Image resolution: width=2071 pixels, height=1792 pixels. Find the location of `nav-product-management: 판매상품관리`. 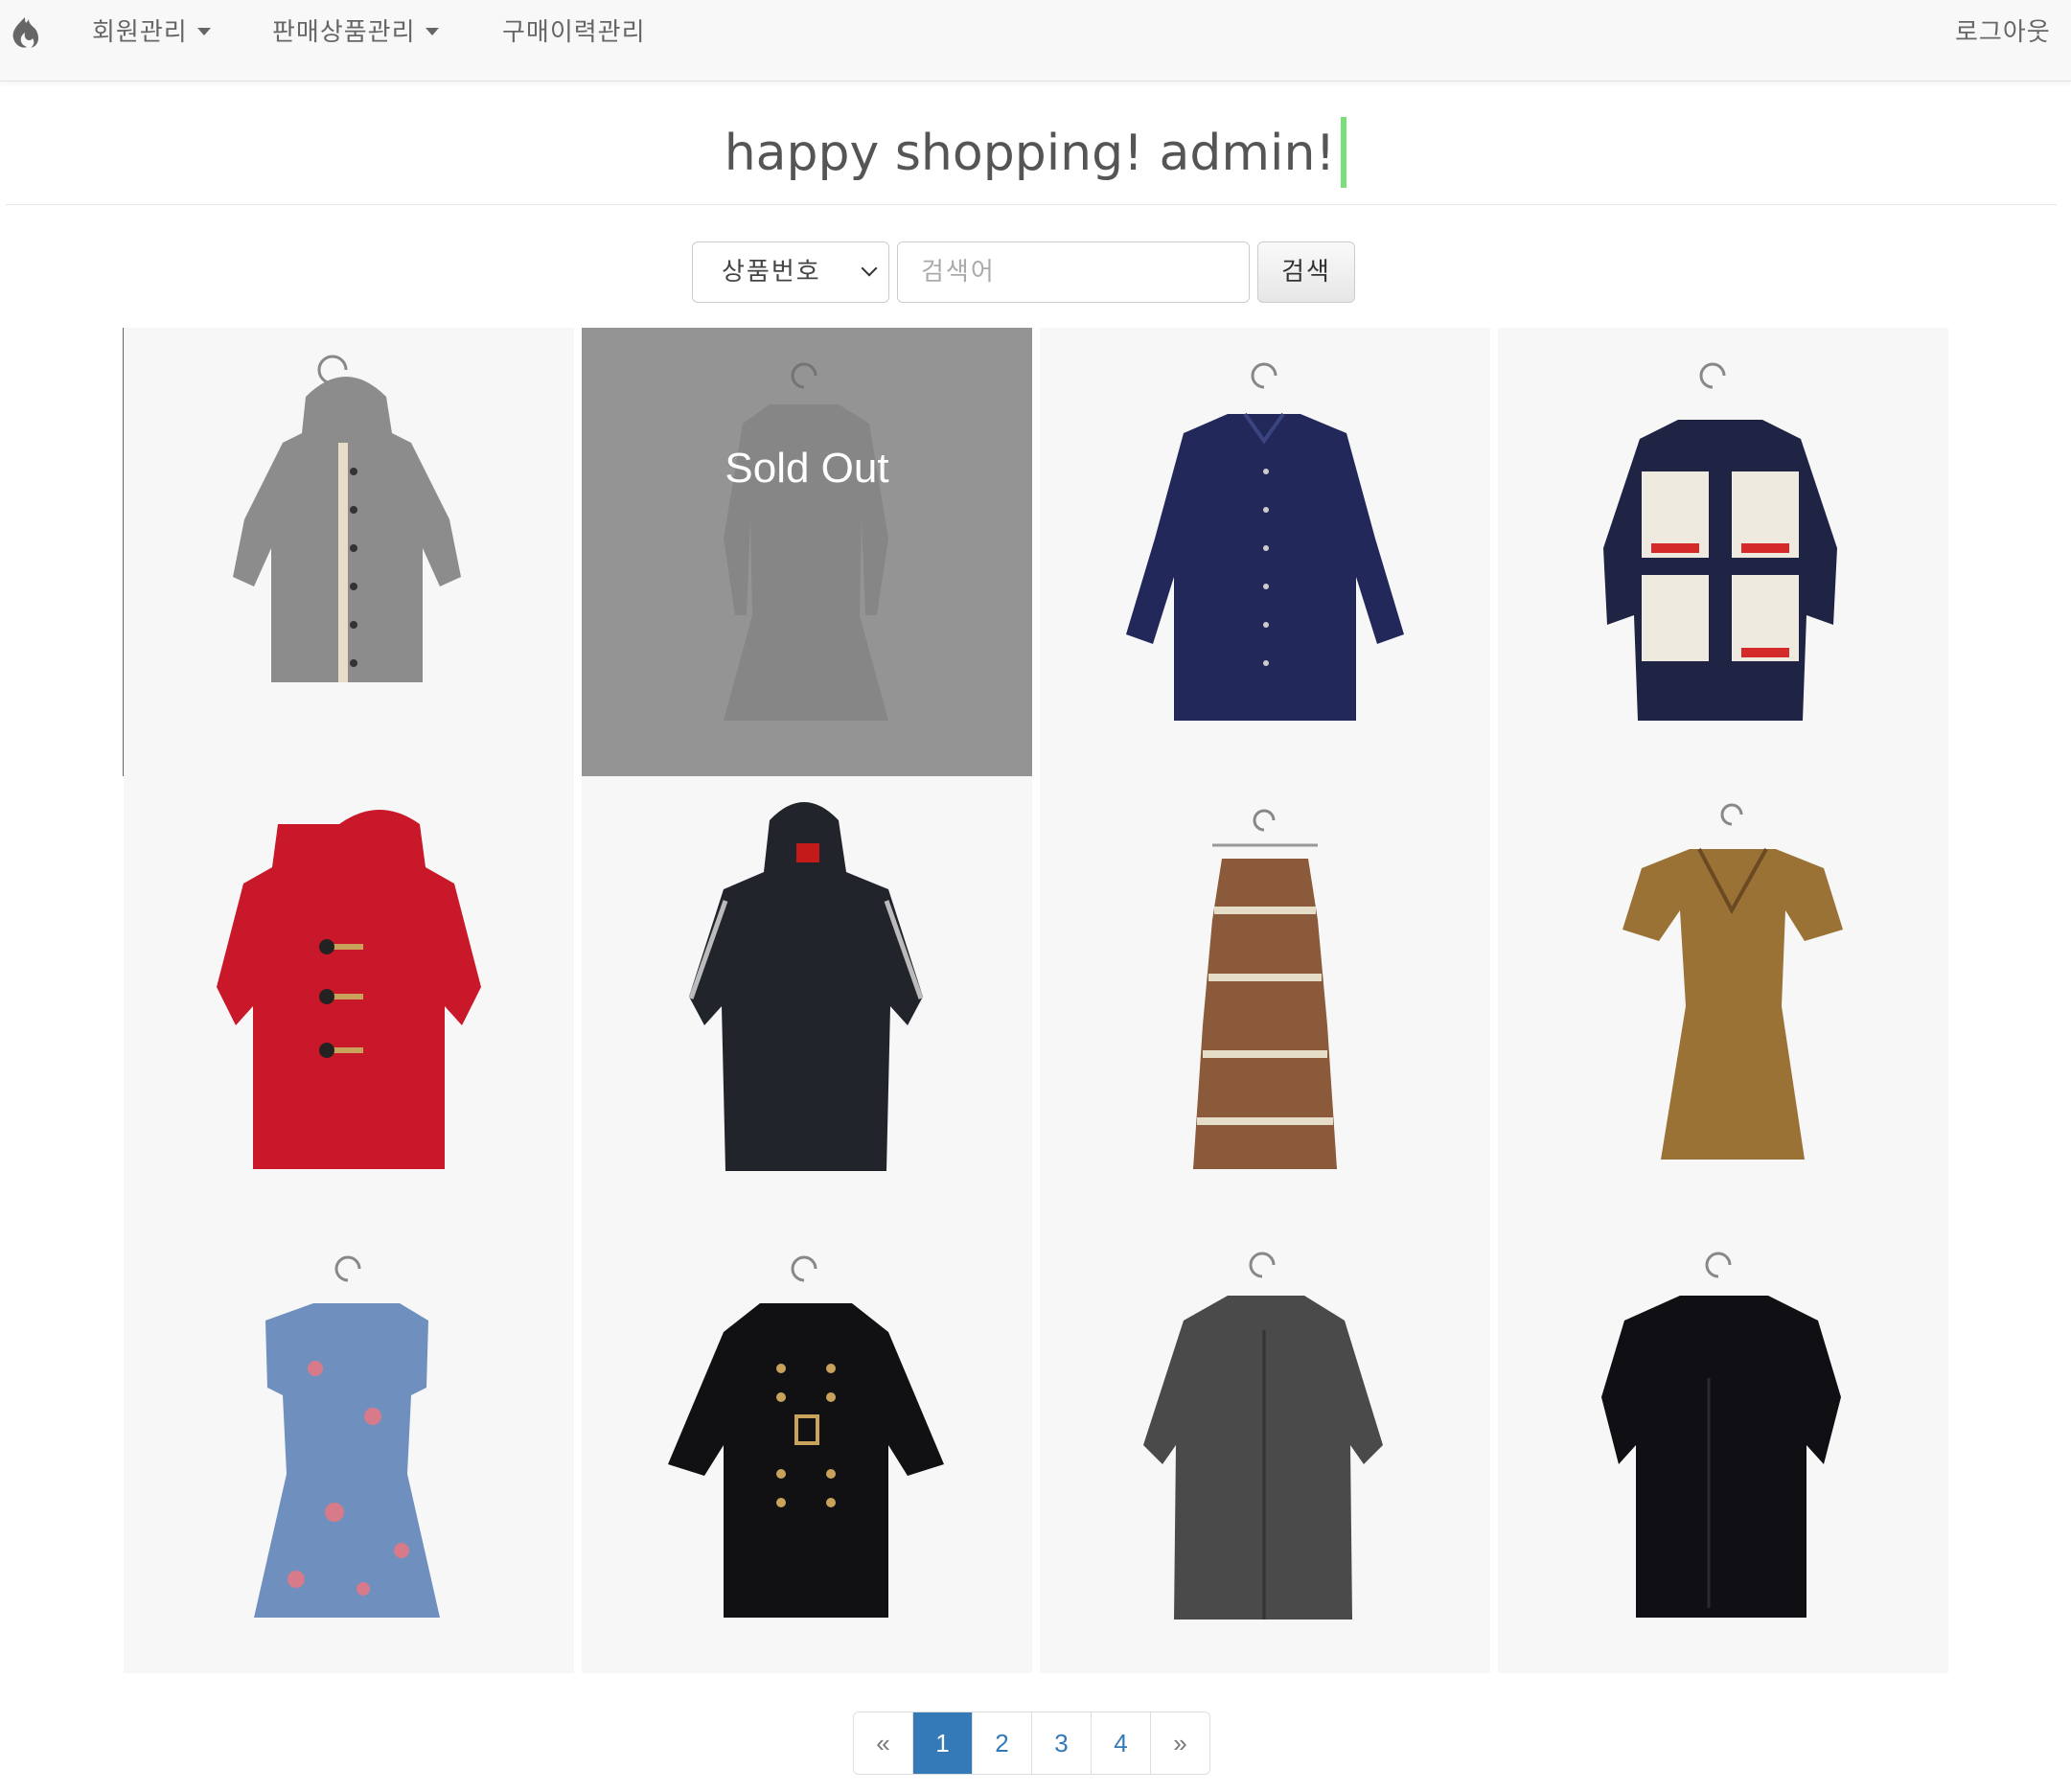

nav-product-management: 판매상품관리 is located at coordinates (355, 33).